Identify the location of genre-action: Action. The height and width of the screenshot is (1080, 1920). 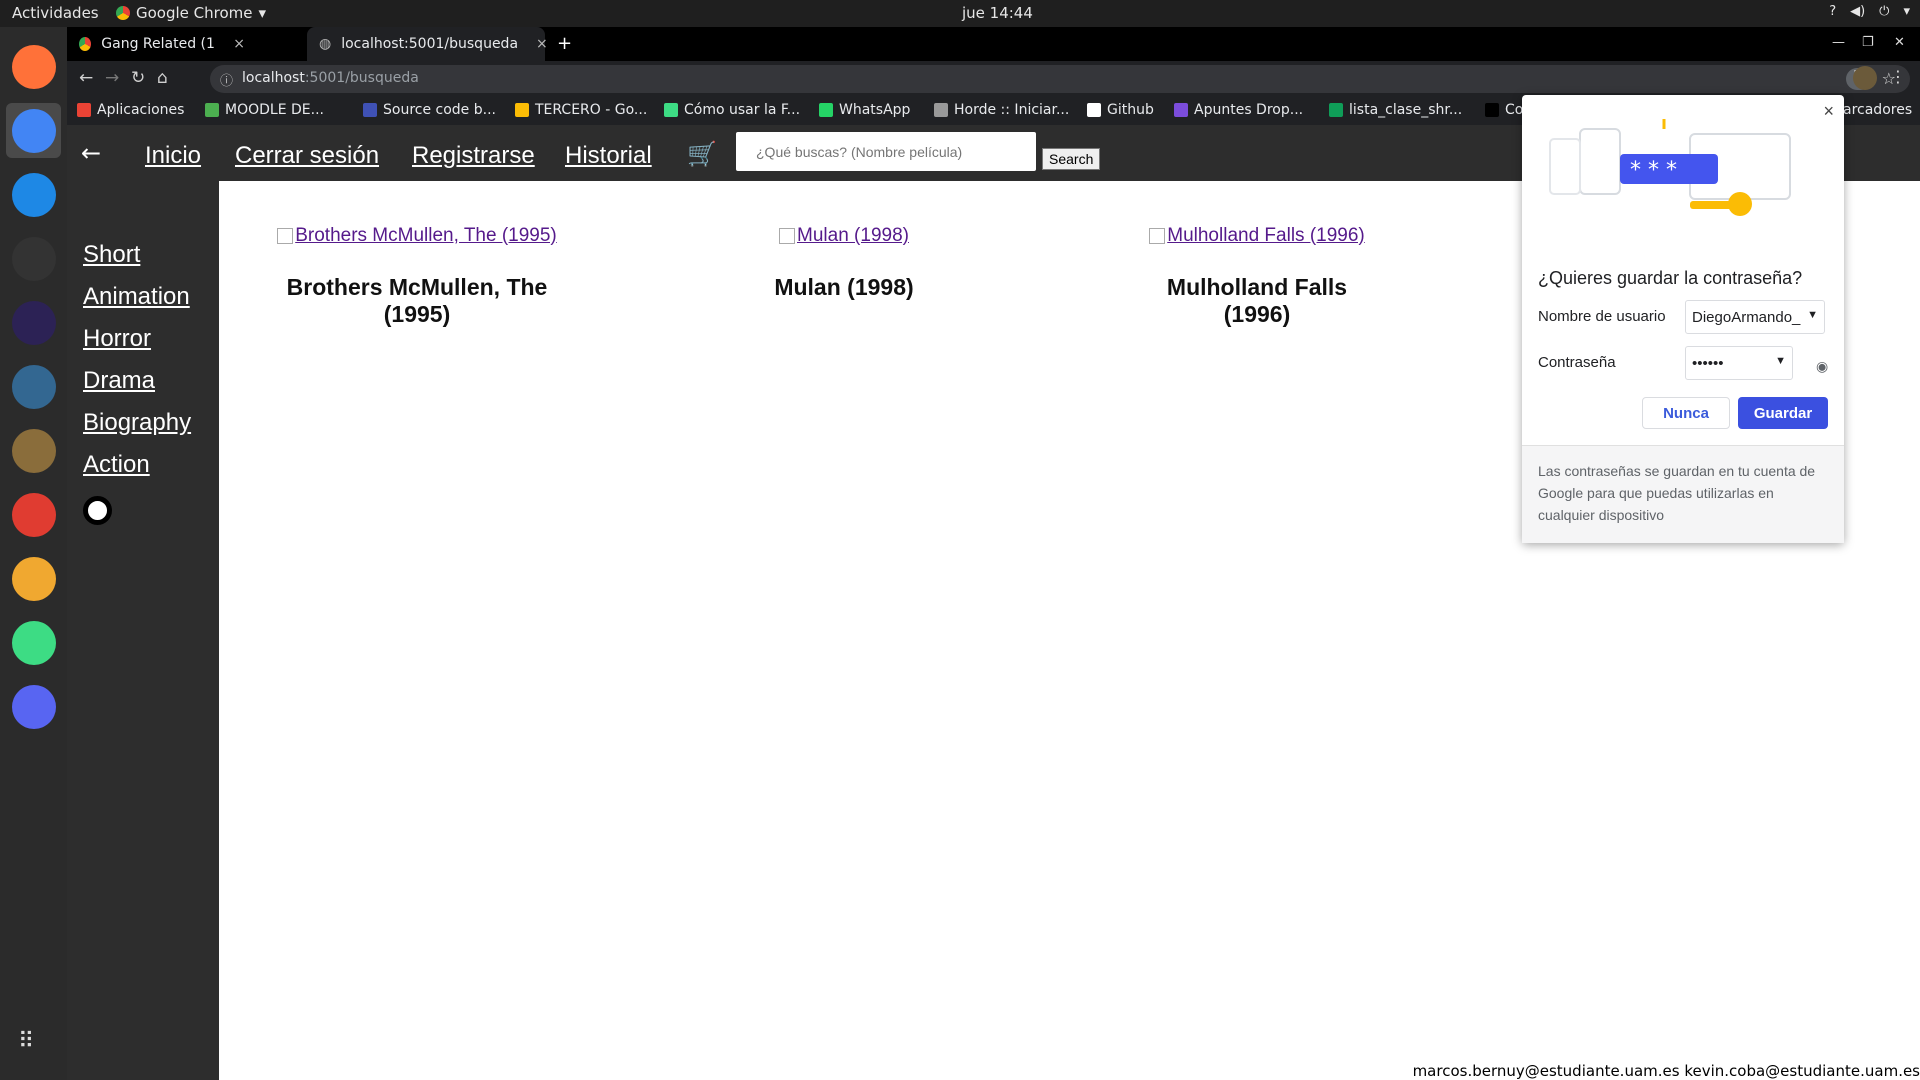
(116, 465).